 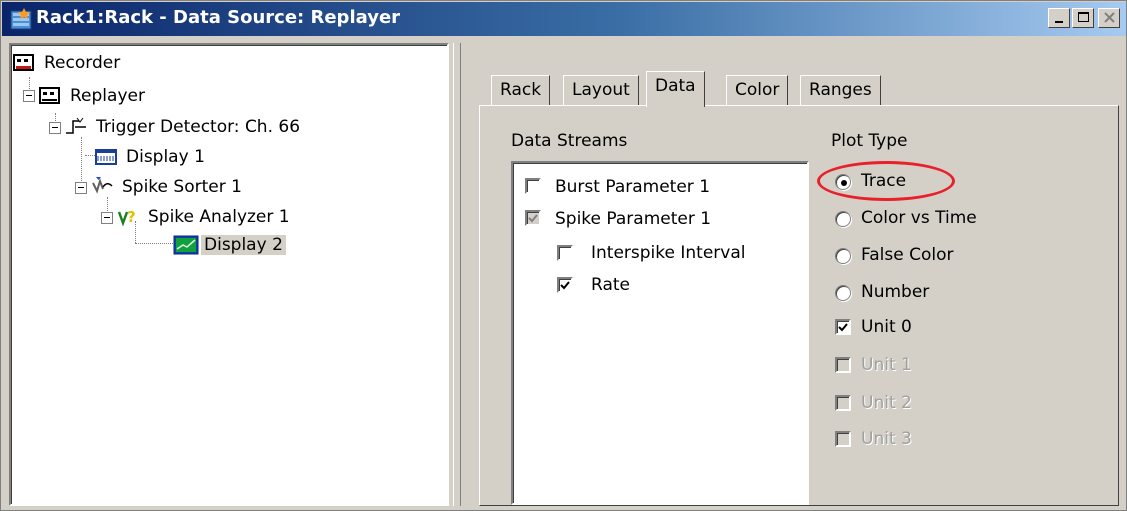 I want to click on window-title: Rack1:Rack - Data Source: Replayer, so click(x=218, y=17).